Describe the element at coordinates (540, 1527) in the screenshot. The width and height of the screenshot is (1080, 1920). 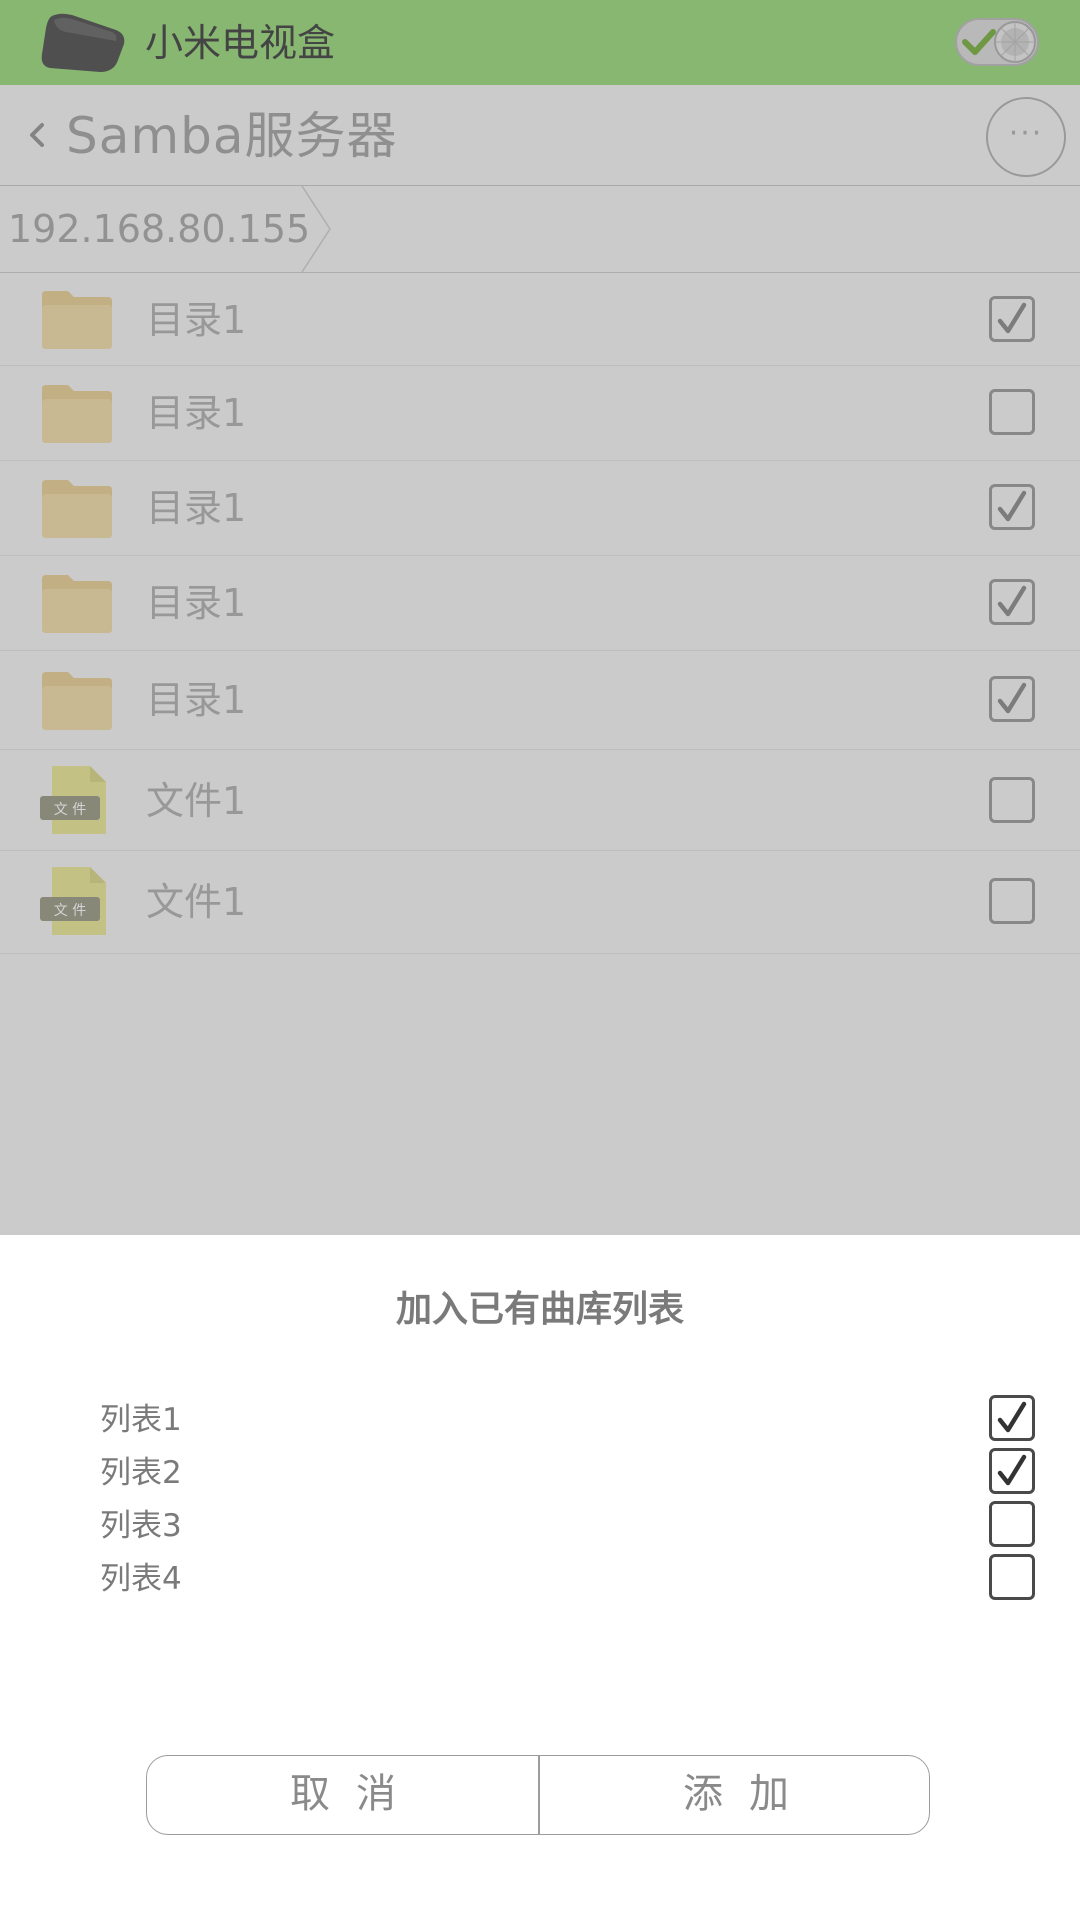
I see `playlist-option: 列表3` at that location.